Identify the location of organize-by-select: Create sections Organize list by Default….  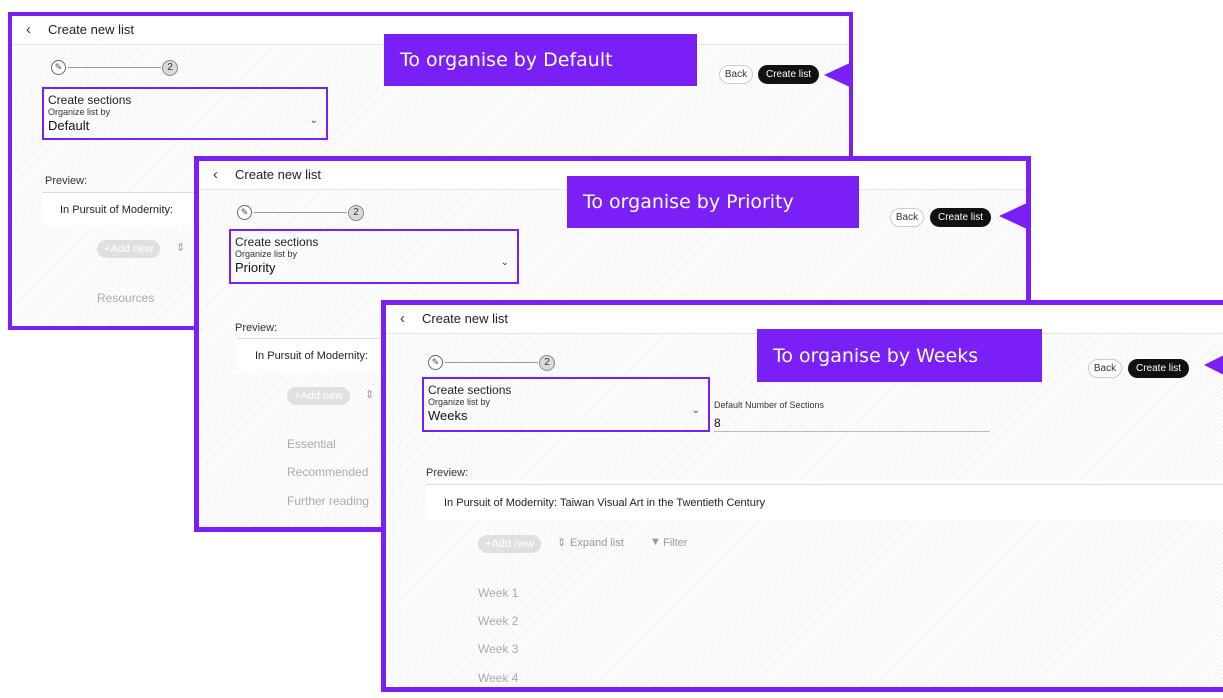
(185, 113).